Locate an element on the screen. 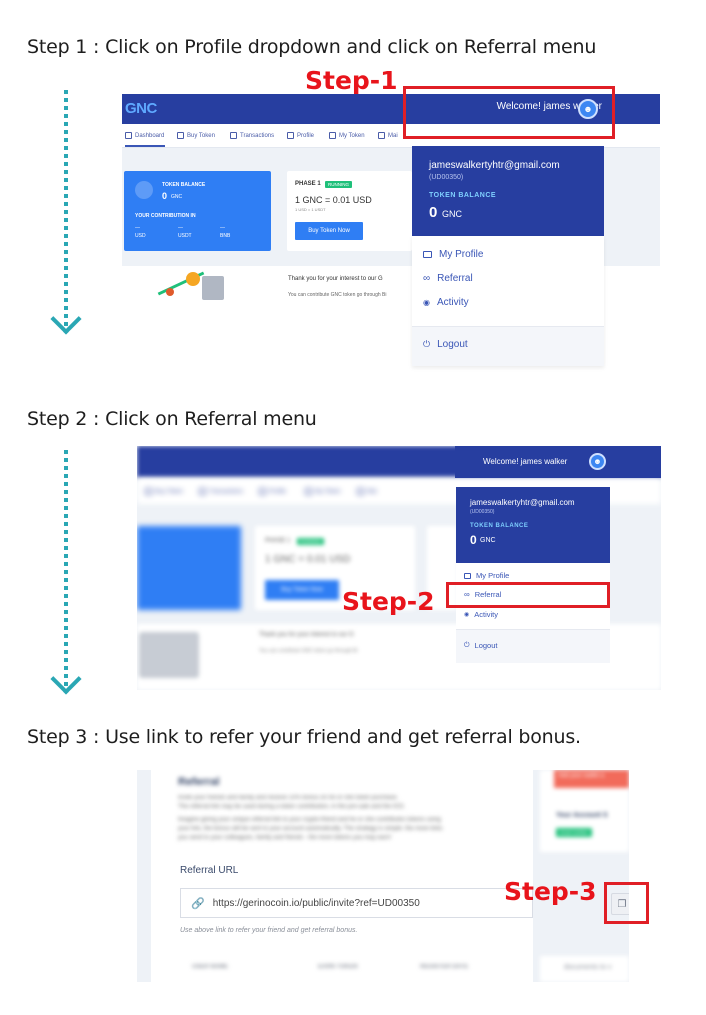 The width and height of the screenshot is (706, 1015). menu-item-referral: ∞ Referral is located at coordinates (448, 278).